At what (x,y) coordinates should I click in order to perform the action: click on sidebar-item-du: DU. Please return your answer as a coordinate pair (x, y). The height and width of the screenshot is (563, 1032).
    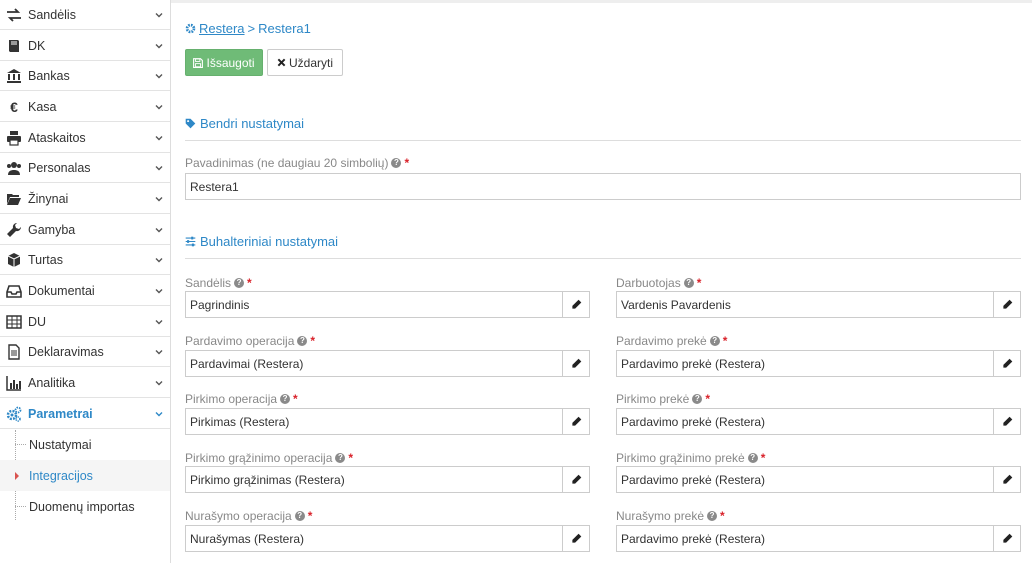
    Looking at the image, I should click on (85, 322).